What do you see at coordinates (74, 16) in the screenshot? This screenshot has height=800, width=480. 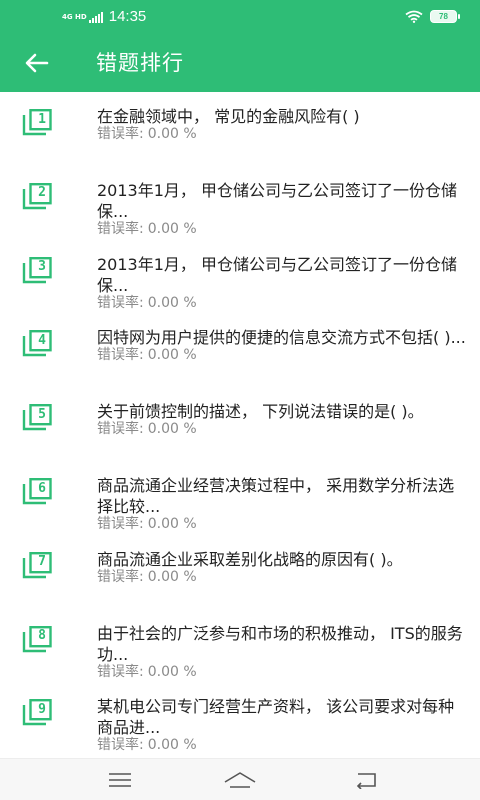 I see `network-type: 4G HD` at bounding box center [74, 16].